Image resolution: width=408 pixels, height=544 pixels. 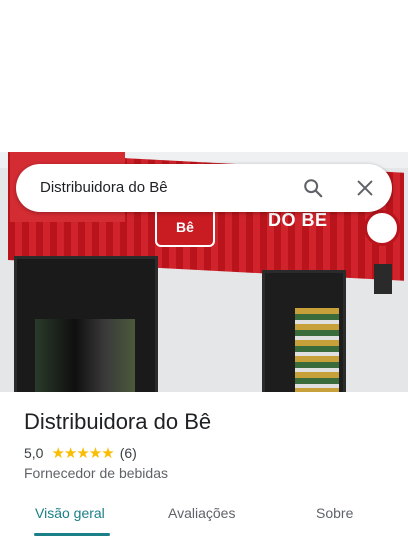 What do you see at coordinates (201, 513) in the screenshot?
I see `tab-reviews: Avaliações` at bounding box center [201, 513].